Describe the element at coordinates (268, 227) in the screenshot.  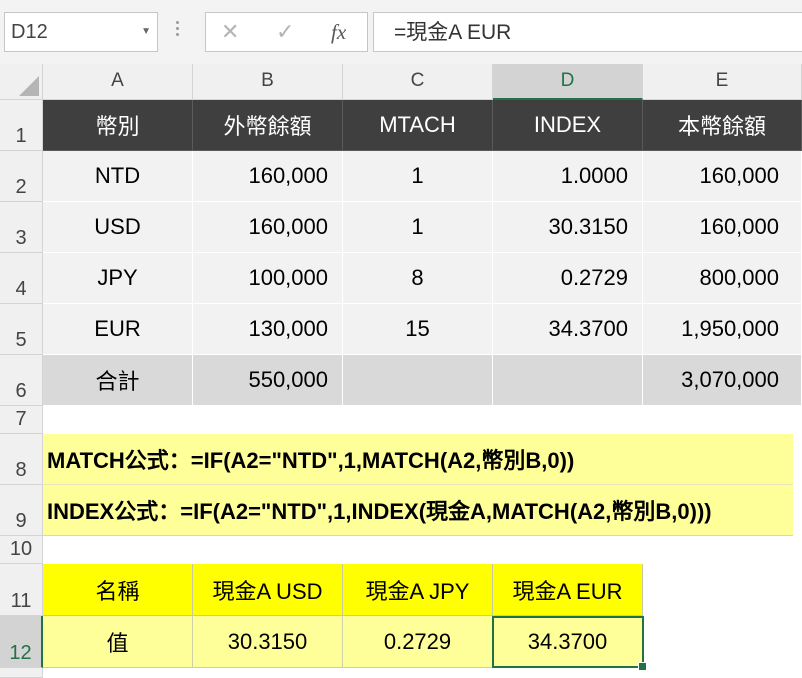
I see `cell-b3: 160,000` at that location.